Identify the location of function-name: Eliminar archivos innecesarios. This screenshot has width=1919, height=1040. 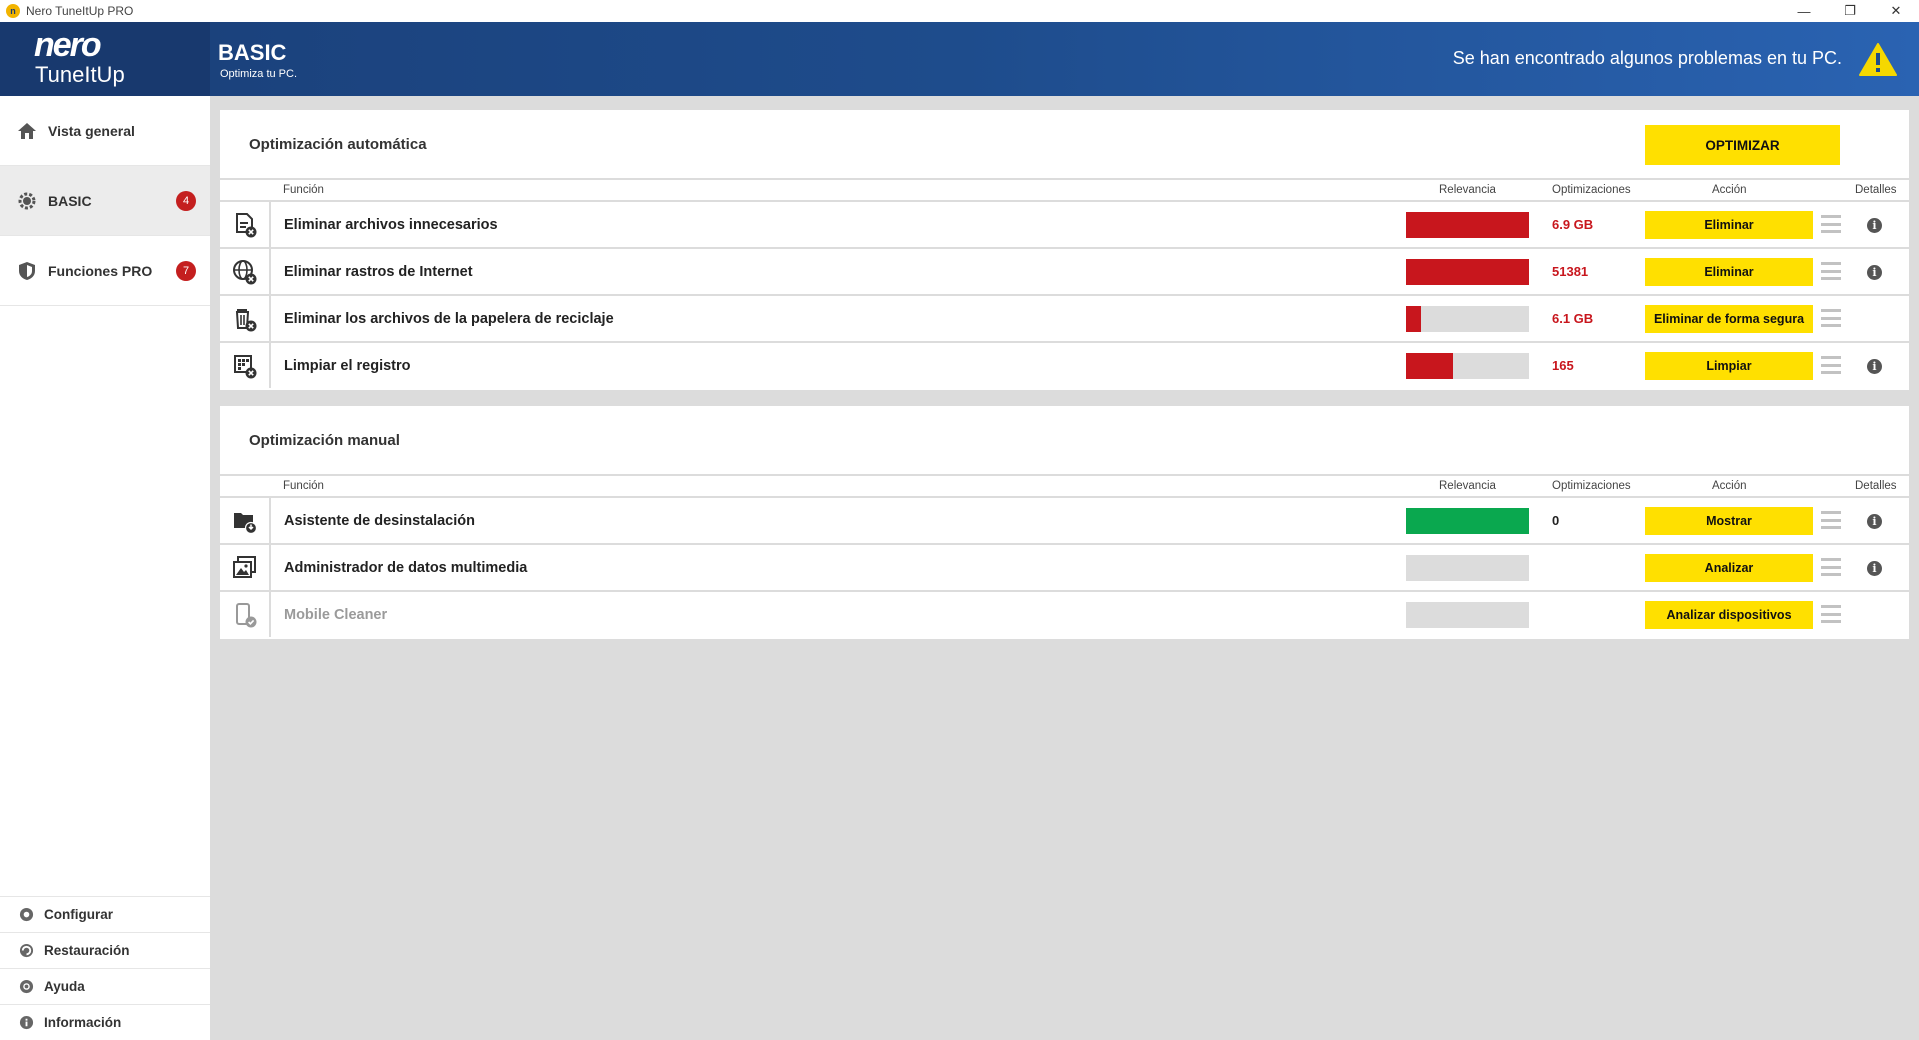
(391, 225).